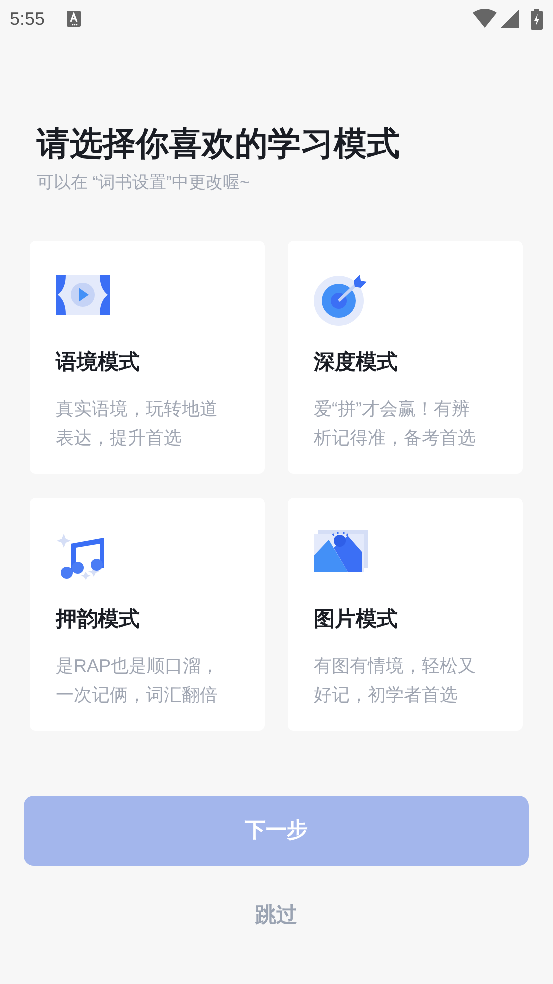 This screenshot has height=984, width=553. Describe the element at coordinates (395, 424) in the screenshot. I see `mode-description: 爱“拼”才会赢！有辨析记得准，备考首选` at that location.